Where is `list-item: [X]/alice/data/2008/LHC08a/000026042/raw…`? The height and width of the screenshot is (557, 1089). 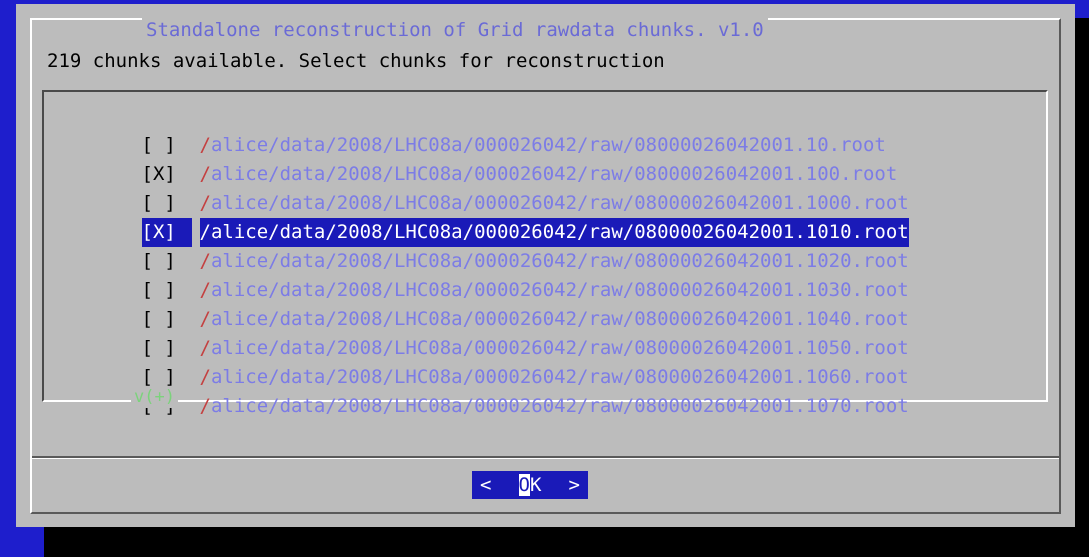 list-item: [X]/alice/data/2008/LHC08a/000026042/raw… is located at coordinates (479, 158).